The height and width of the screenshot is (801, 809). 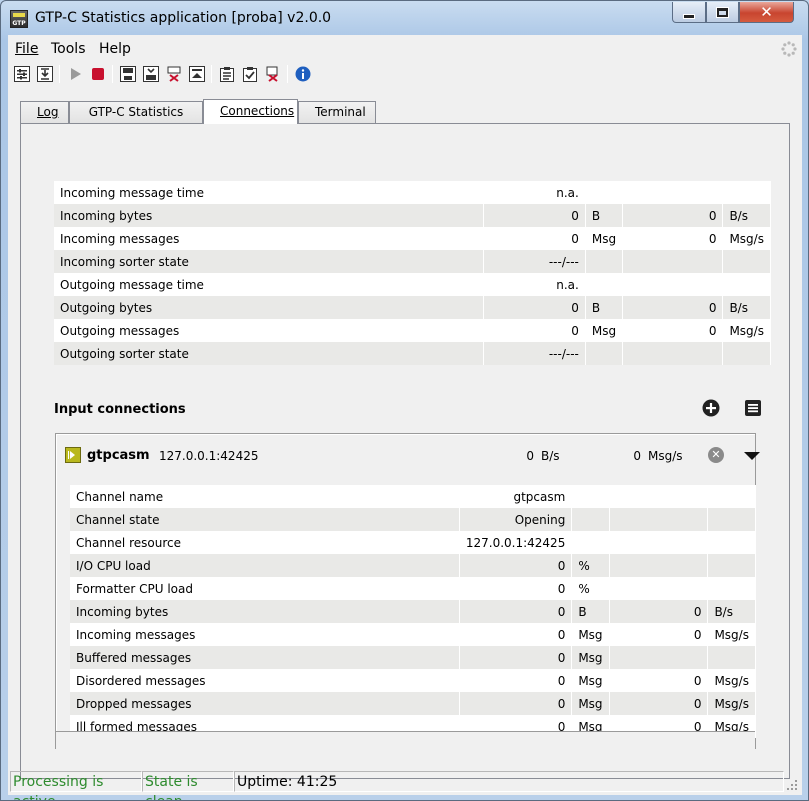 I want to click on stats-row: Incoming bytes 0 B 0 B/s, so click(x=412, y=215).